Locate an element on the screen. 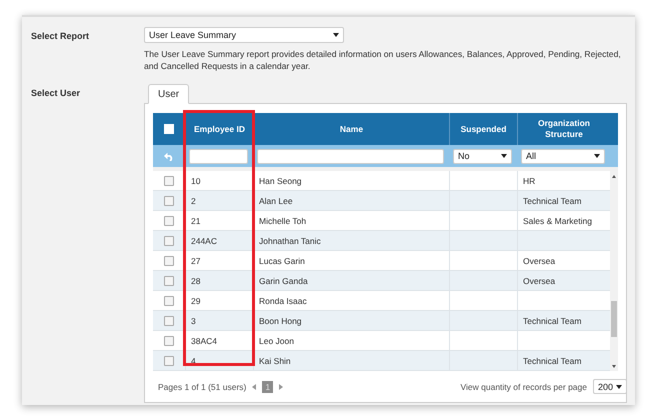 Image resolution: width=655 pixels, height=419 pixels. table-cell: 244AC is located at coordinates (204, 241).